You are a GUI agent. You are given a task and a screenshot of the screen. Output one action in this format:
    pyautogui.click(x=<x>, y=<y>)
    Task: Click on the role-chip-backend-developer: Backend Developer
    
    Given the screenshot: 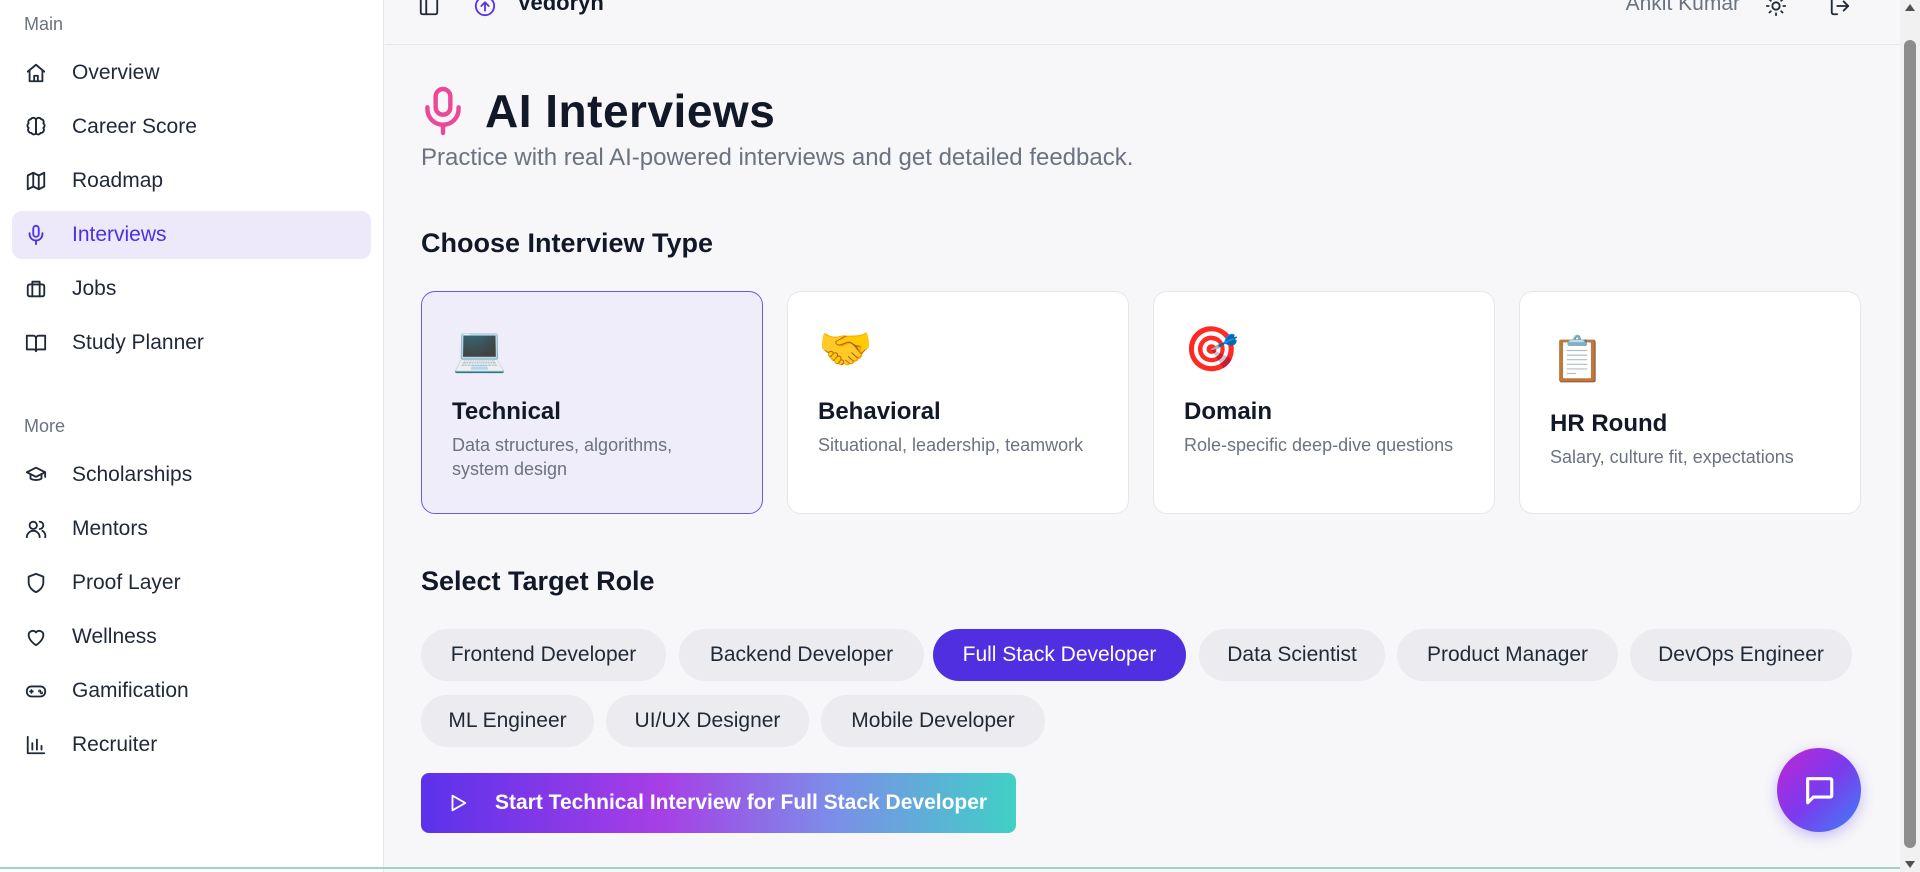 What is the action you would take?
    pyautogui.click(x=801, y=655)
    